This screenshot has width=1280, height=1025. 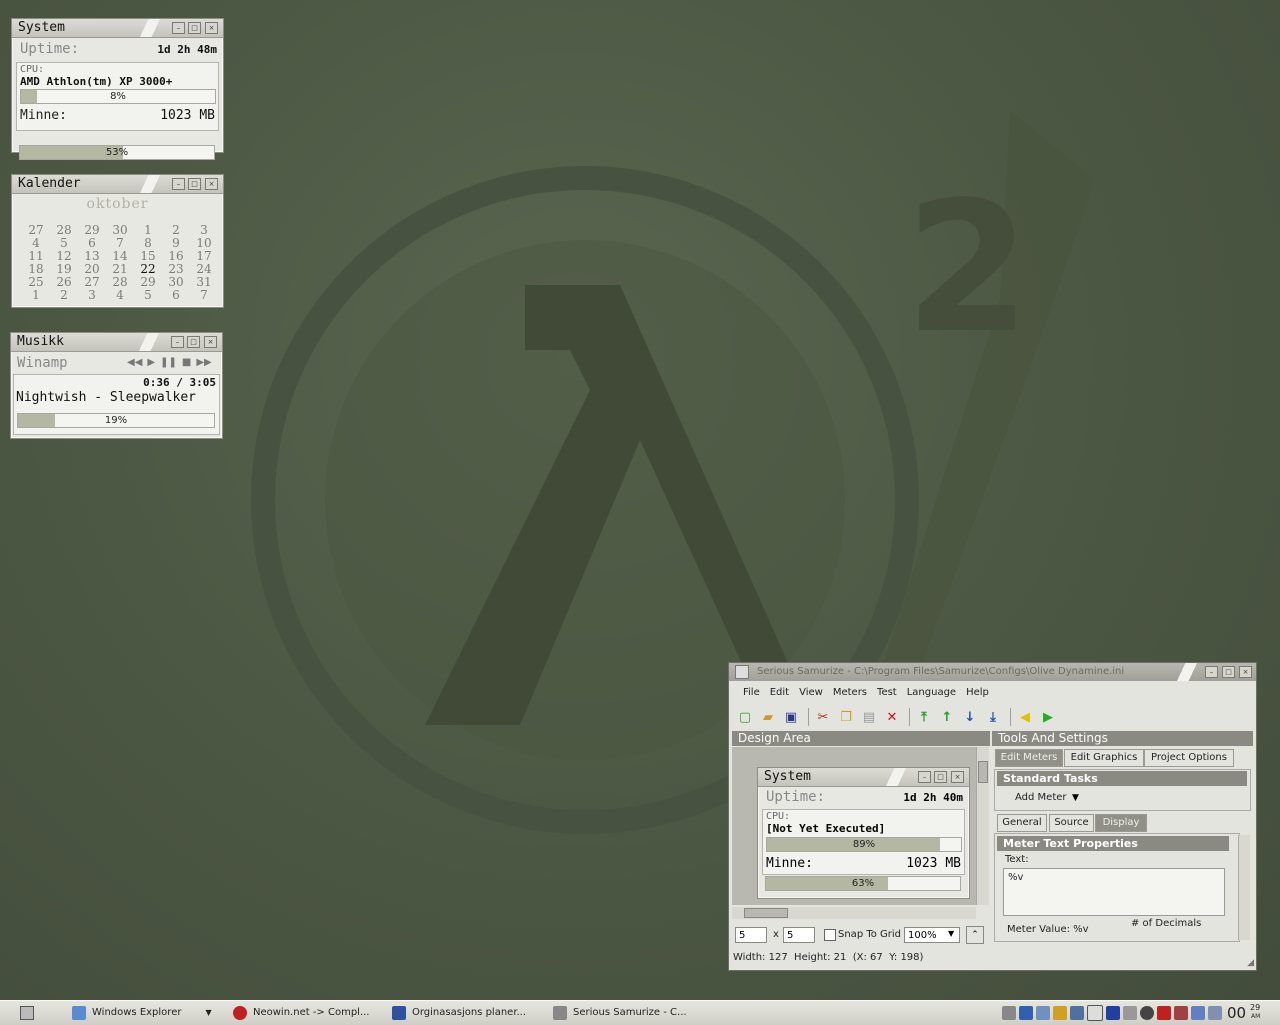 I want to click on svg-text: 2, so click(x=967, y=268).